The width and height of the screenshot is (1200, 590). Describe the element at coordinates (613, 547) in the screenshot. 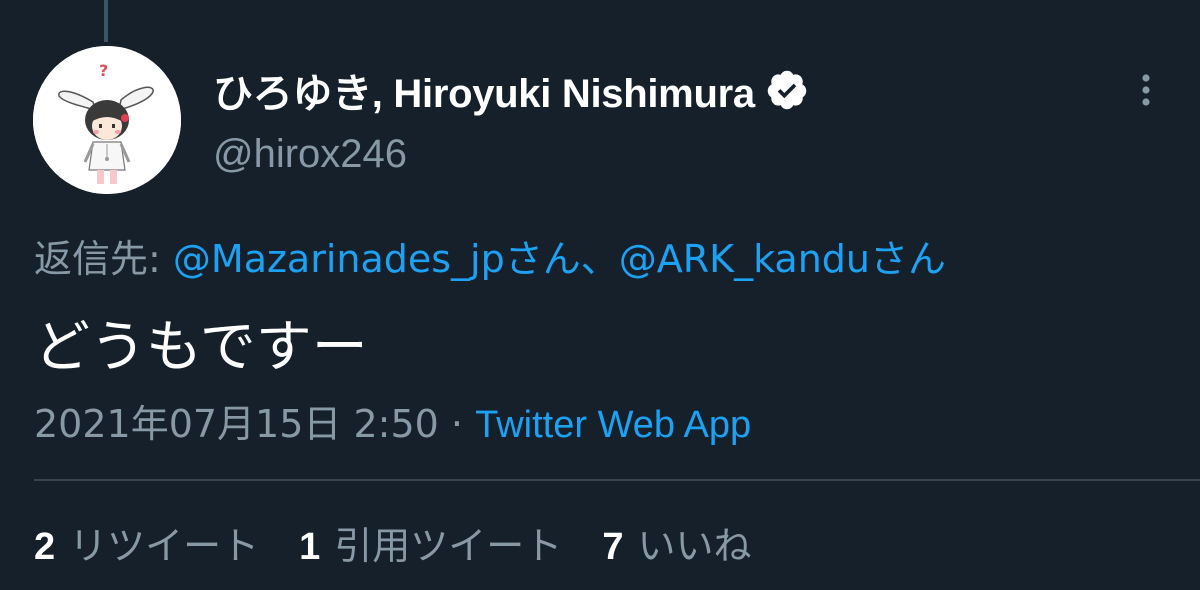

I see `likes-count: 7` at that location.